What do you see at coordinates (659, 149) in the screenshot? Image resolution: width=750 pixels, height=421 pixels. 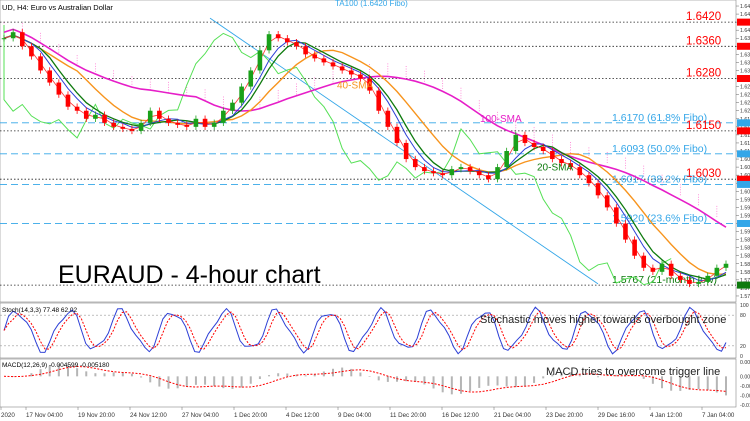 I see `level-label: 1.6093 (50.0% Fibo)` at bounding box center [659, 149].